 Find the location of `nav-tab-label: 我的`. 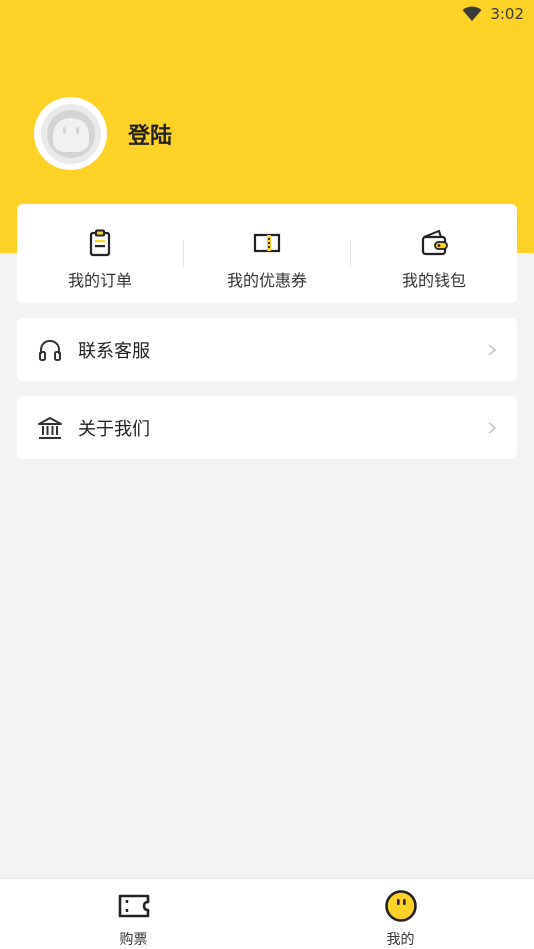

nav-tab-label: 我的 is located at coordinates (400, 940).